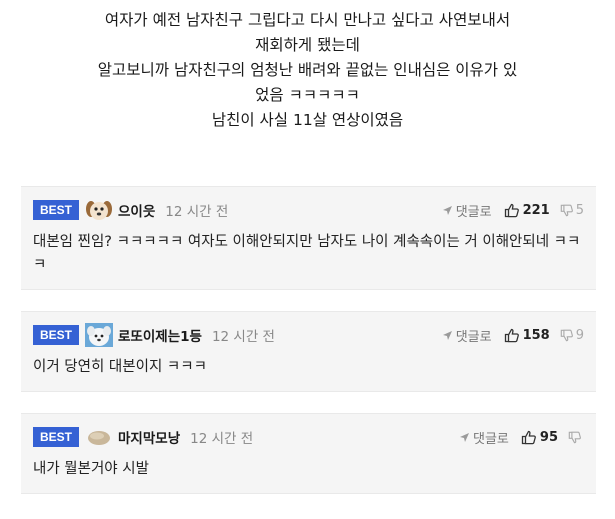 Image resolution: width=615 pixels, height=519 pixels. What do you see at coordinates (536, 335) in the screenshot?
I see `like-count: 158` at bounding box center [536, 335].